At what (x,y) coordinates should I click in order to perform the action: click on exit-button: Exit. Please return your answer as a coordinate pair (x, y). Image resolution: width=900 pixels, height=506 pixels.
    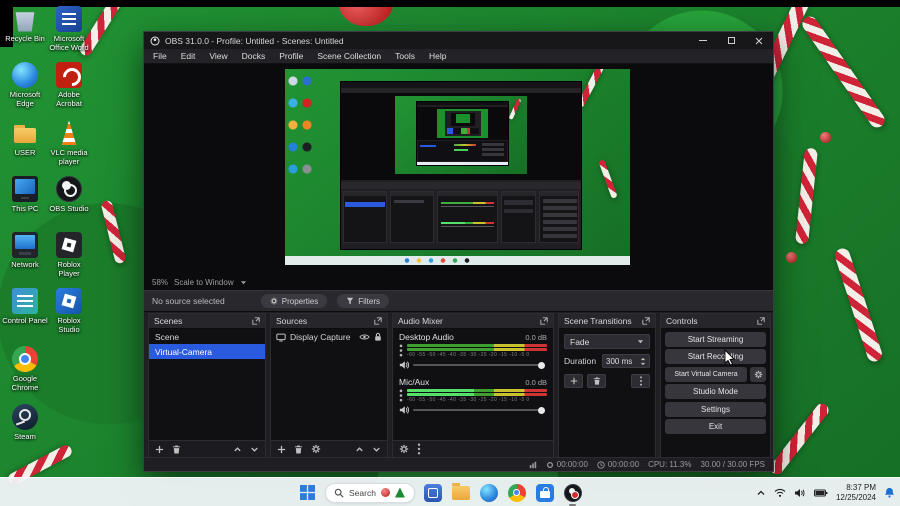
    Looking at the image, I should click on (715, 426).